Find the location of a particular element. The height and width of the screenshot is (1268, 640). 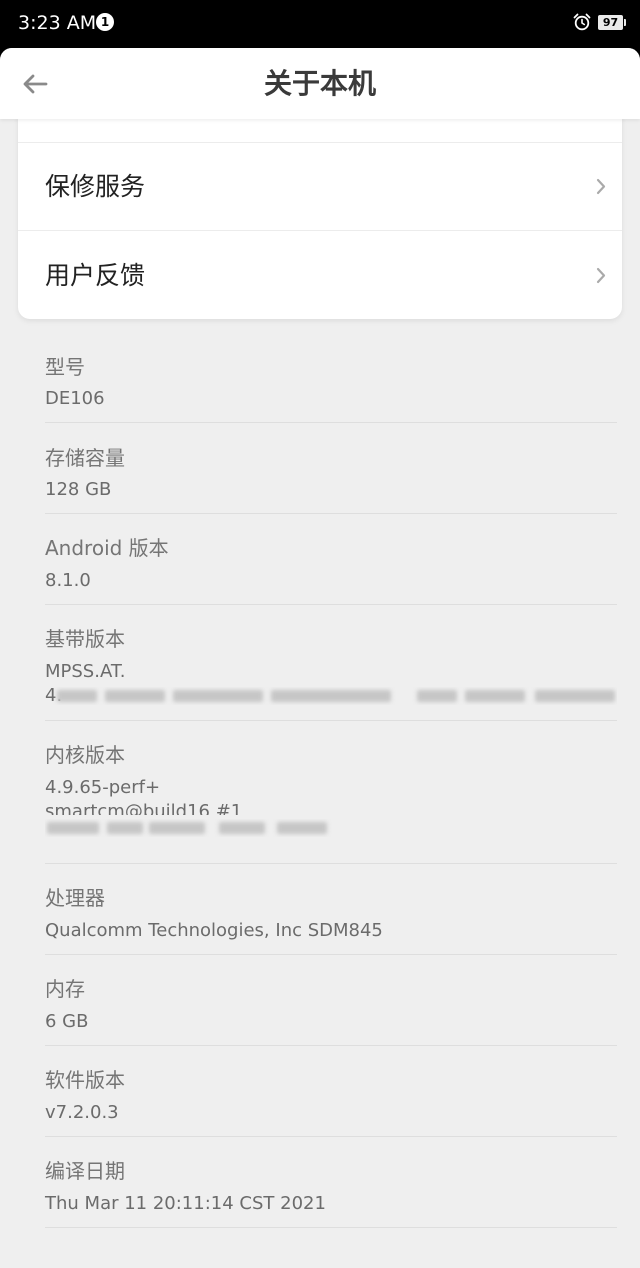

info-value: 8.1.0 is located at coordinates (68, 580).